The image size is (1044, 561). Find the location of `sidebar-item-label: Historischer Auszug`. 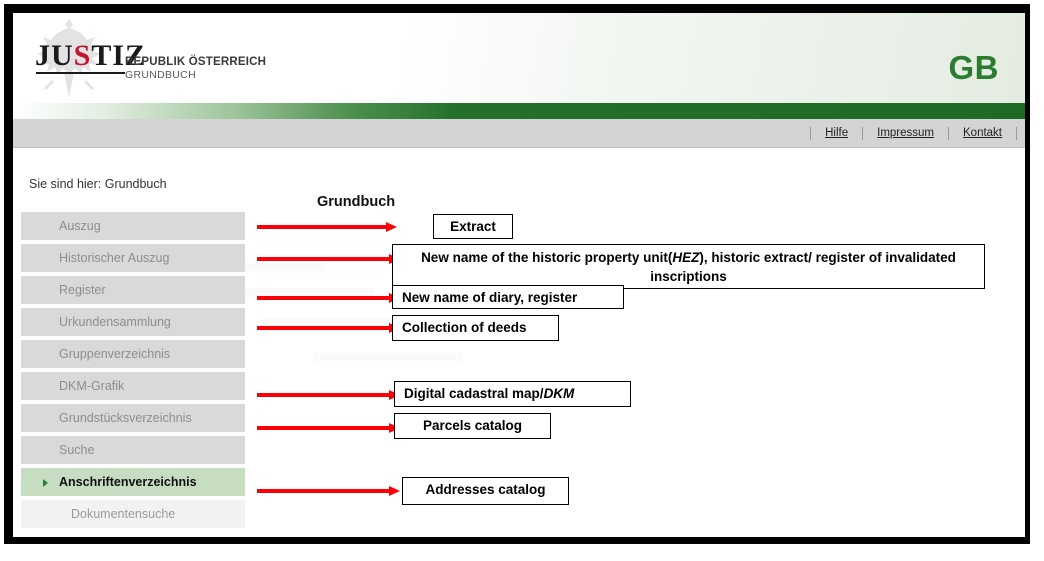

sidebar-item-label: Historischer Auszug is located at coordinates (114, 258).